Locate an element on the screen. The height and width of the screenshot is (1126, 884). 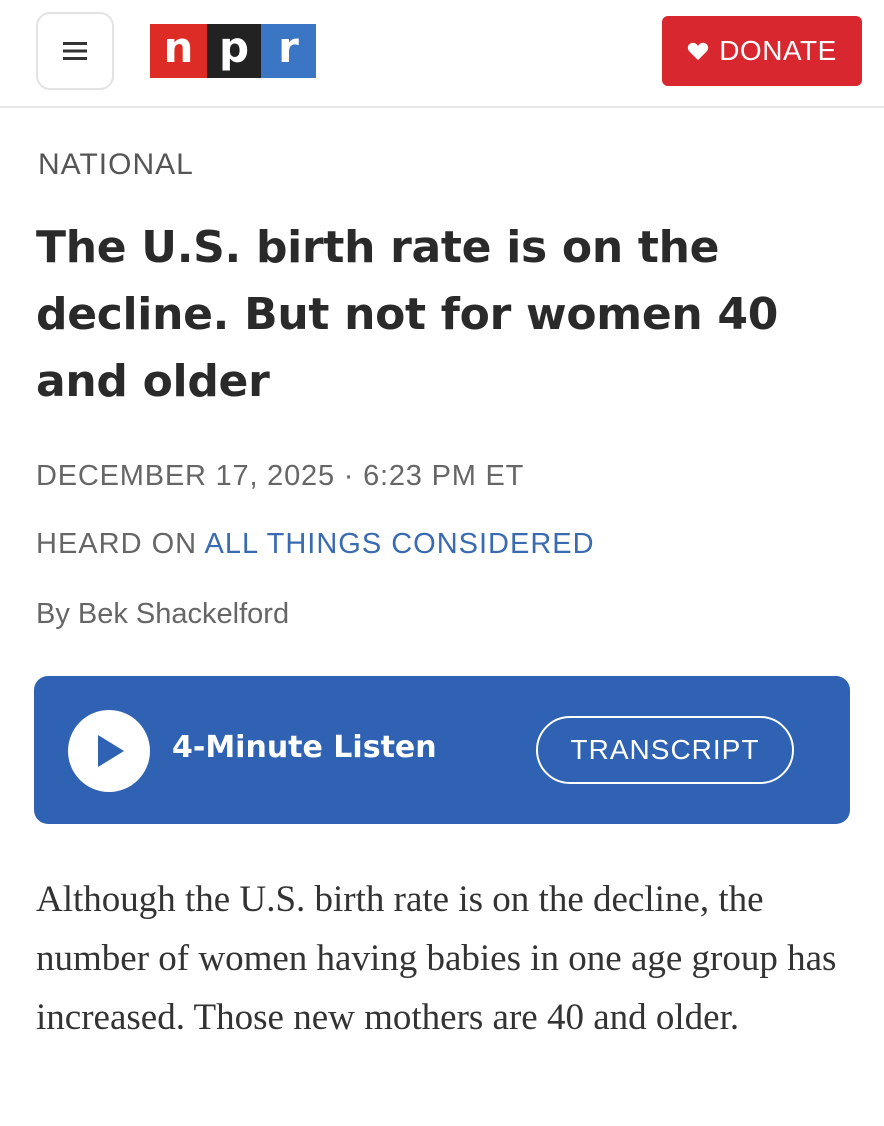
play-icon is located at coordinates (111, 751).